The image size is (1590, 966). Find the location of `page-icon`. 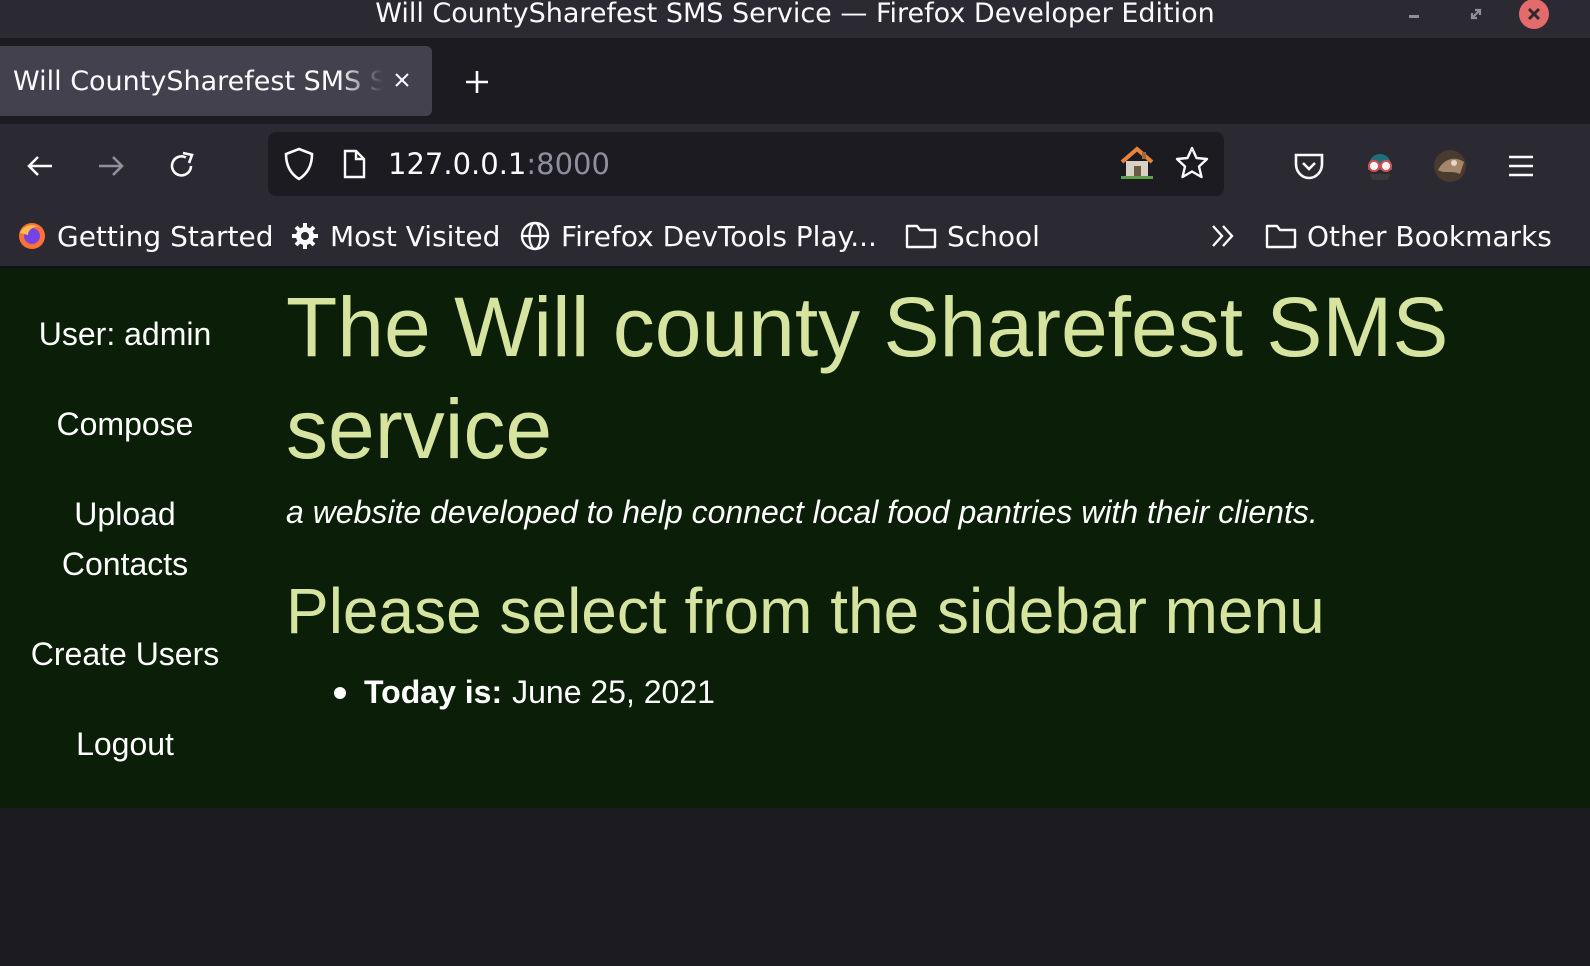

page-icon is located at coordinates (354, 166).